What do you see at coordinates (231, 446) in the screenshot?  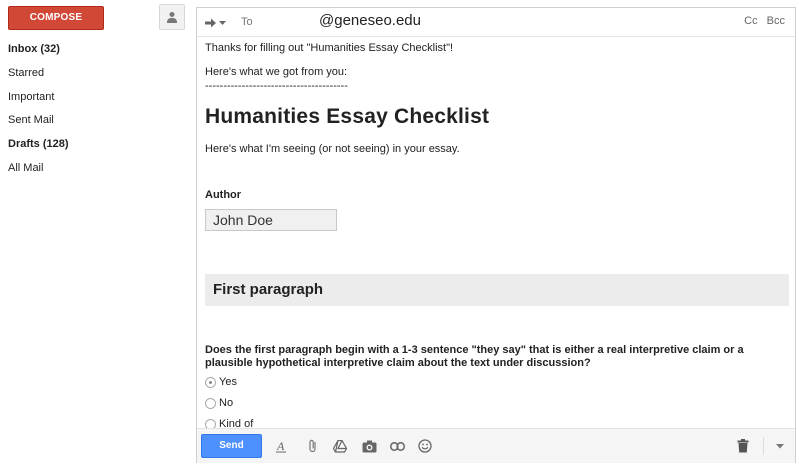 I see `send-button: Send` at bounding box center [231, 446].